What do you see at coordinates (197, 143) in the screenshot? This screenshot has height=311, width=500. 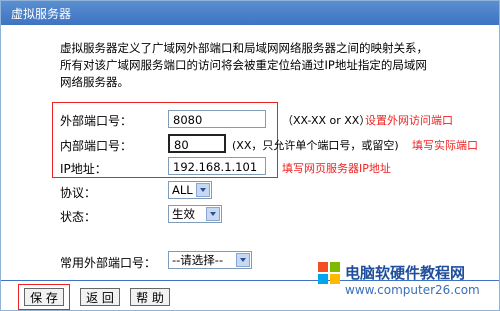 I see `internal-port-input: 80` at bounding box center [197, 143].